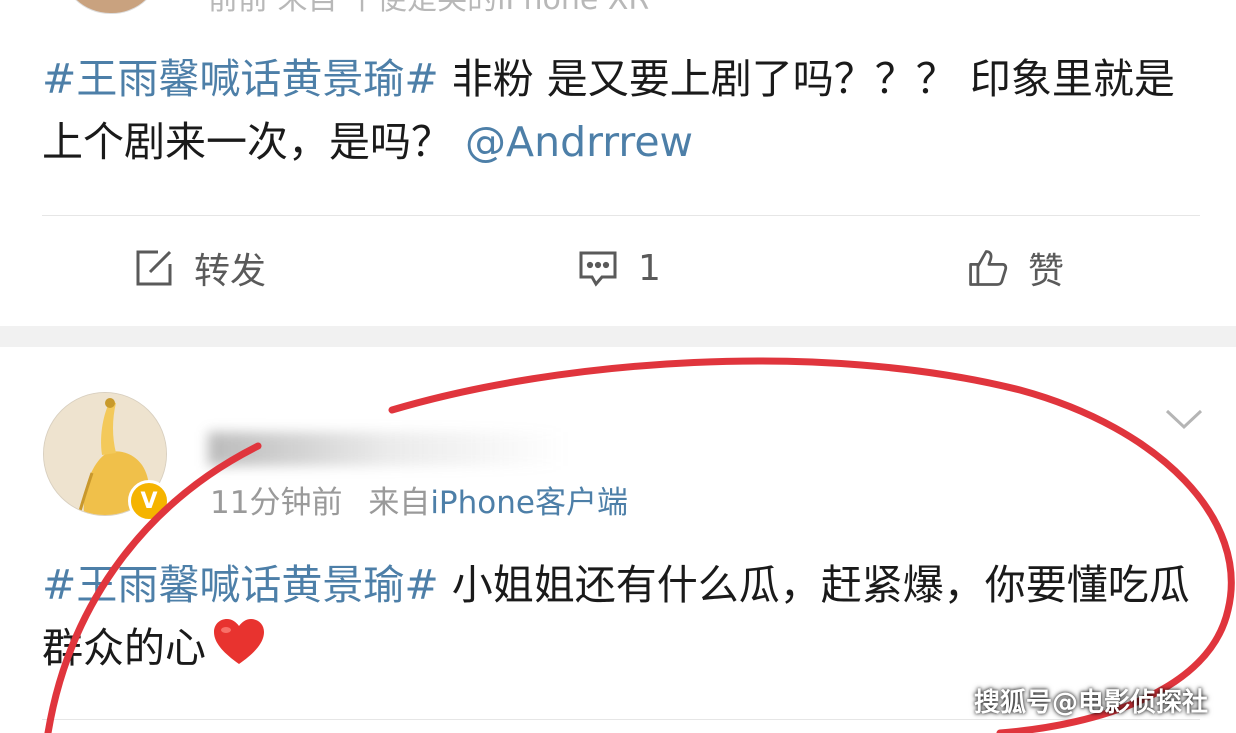 The image size is (1236, 733). What do you see at coordinates (1015, 268) in the screenshot?
I see `like-button: 赞` at bounding box center [1015, 268].